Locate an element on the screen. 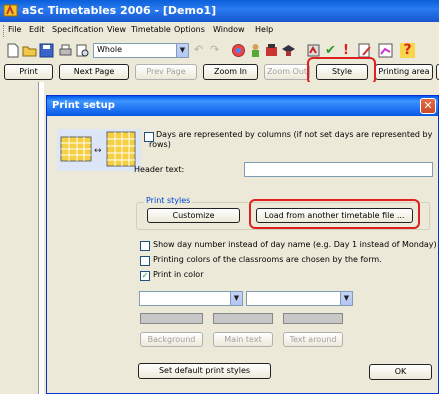 Image resolution: width=439 pixels, height=394 pixels. style-button-highlight is located at coordinates (341, 71).